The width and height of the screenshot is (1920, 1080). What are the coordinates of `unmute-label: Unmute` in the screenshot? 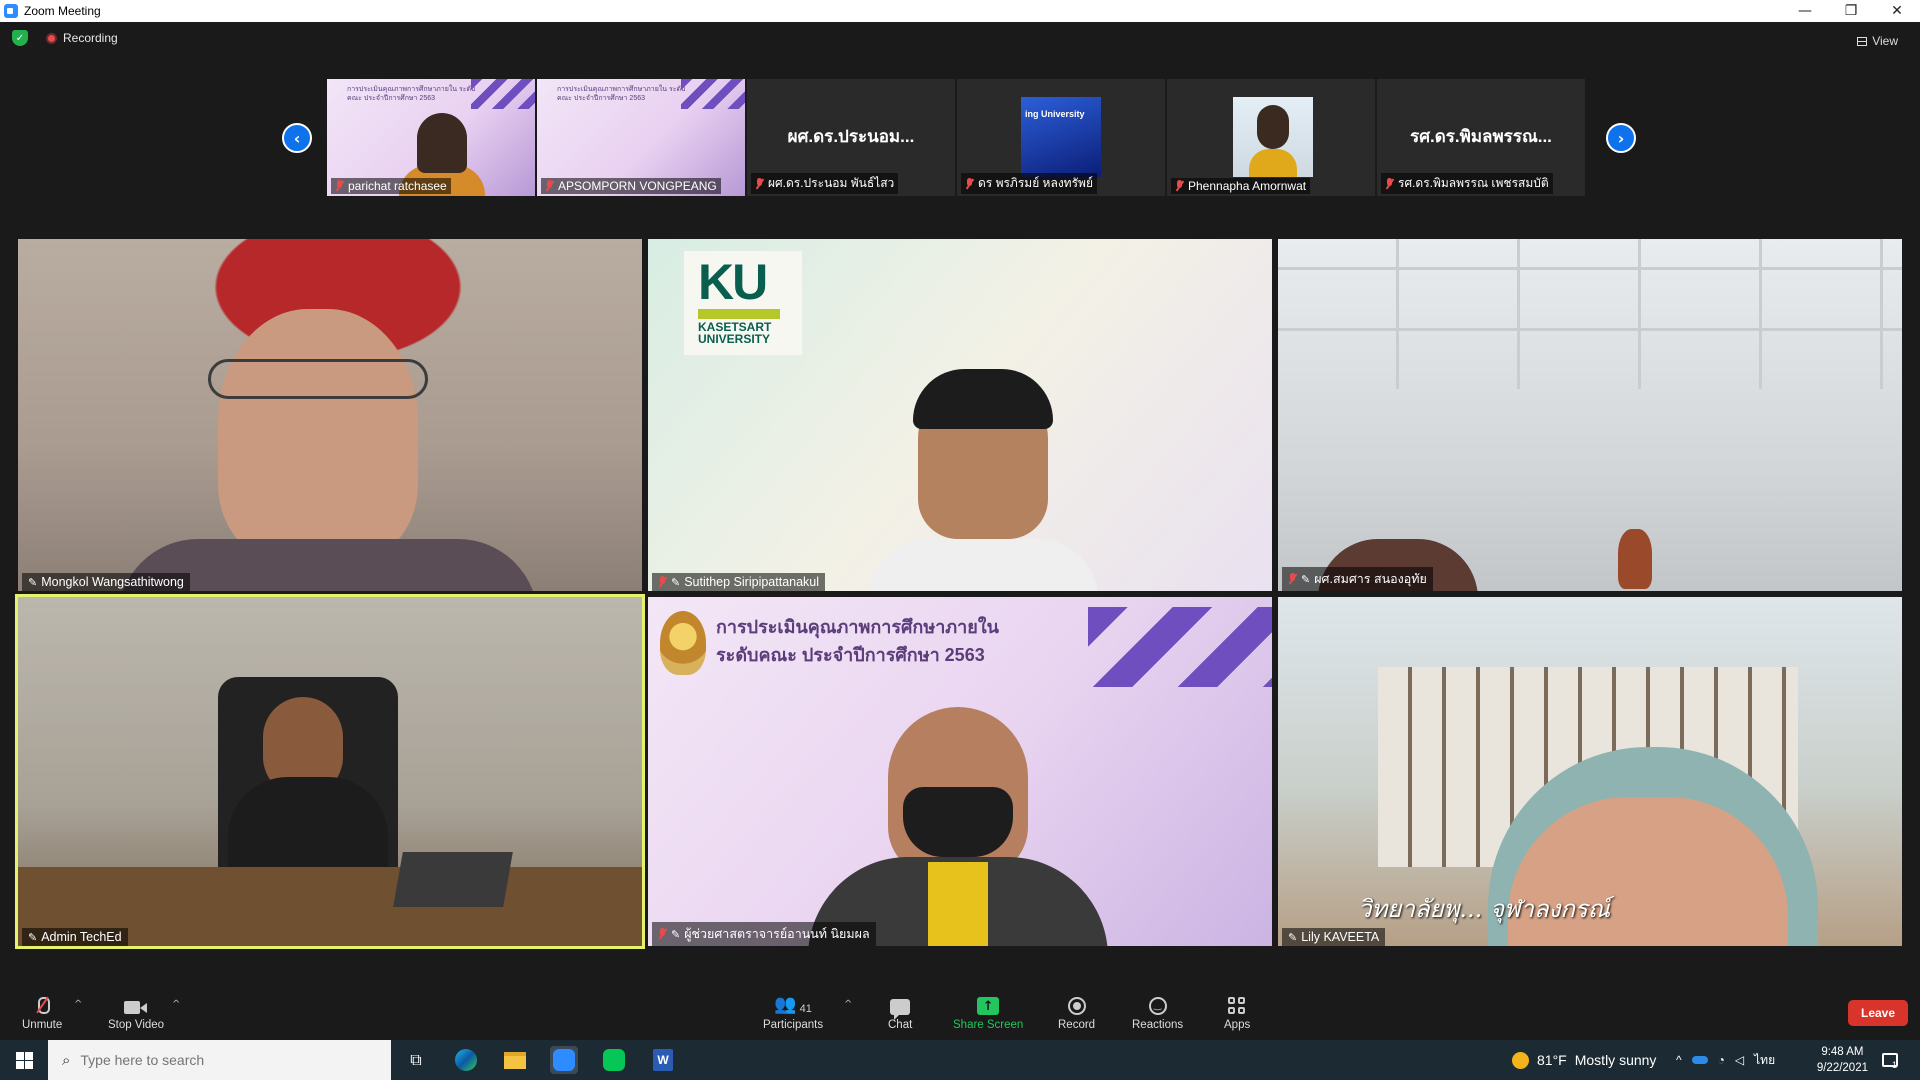 It's located at (42, 1025).